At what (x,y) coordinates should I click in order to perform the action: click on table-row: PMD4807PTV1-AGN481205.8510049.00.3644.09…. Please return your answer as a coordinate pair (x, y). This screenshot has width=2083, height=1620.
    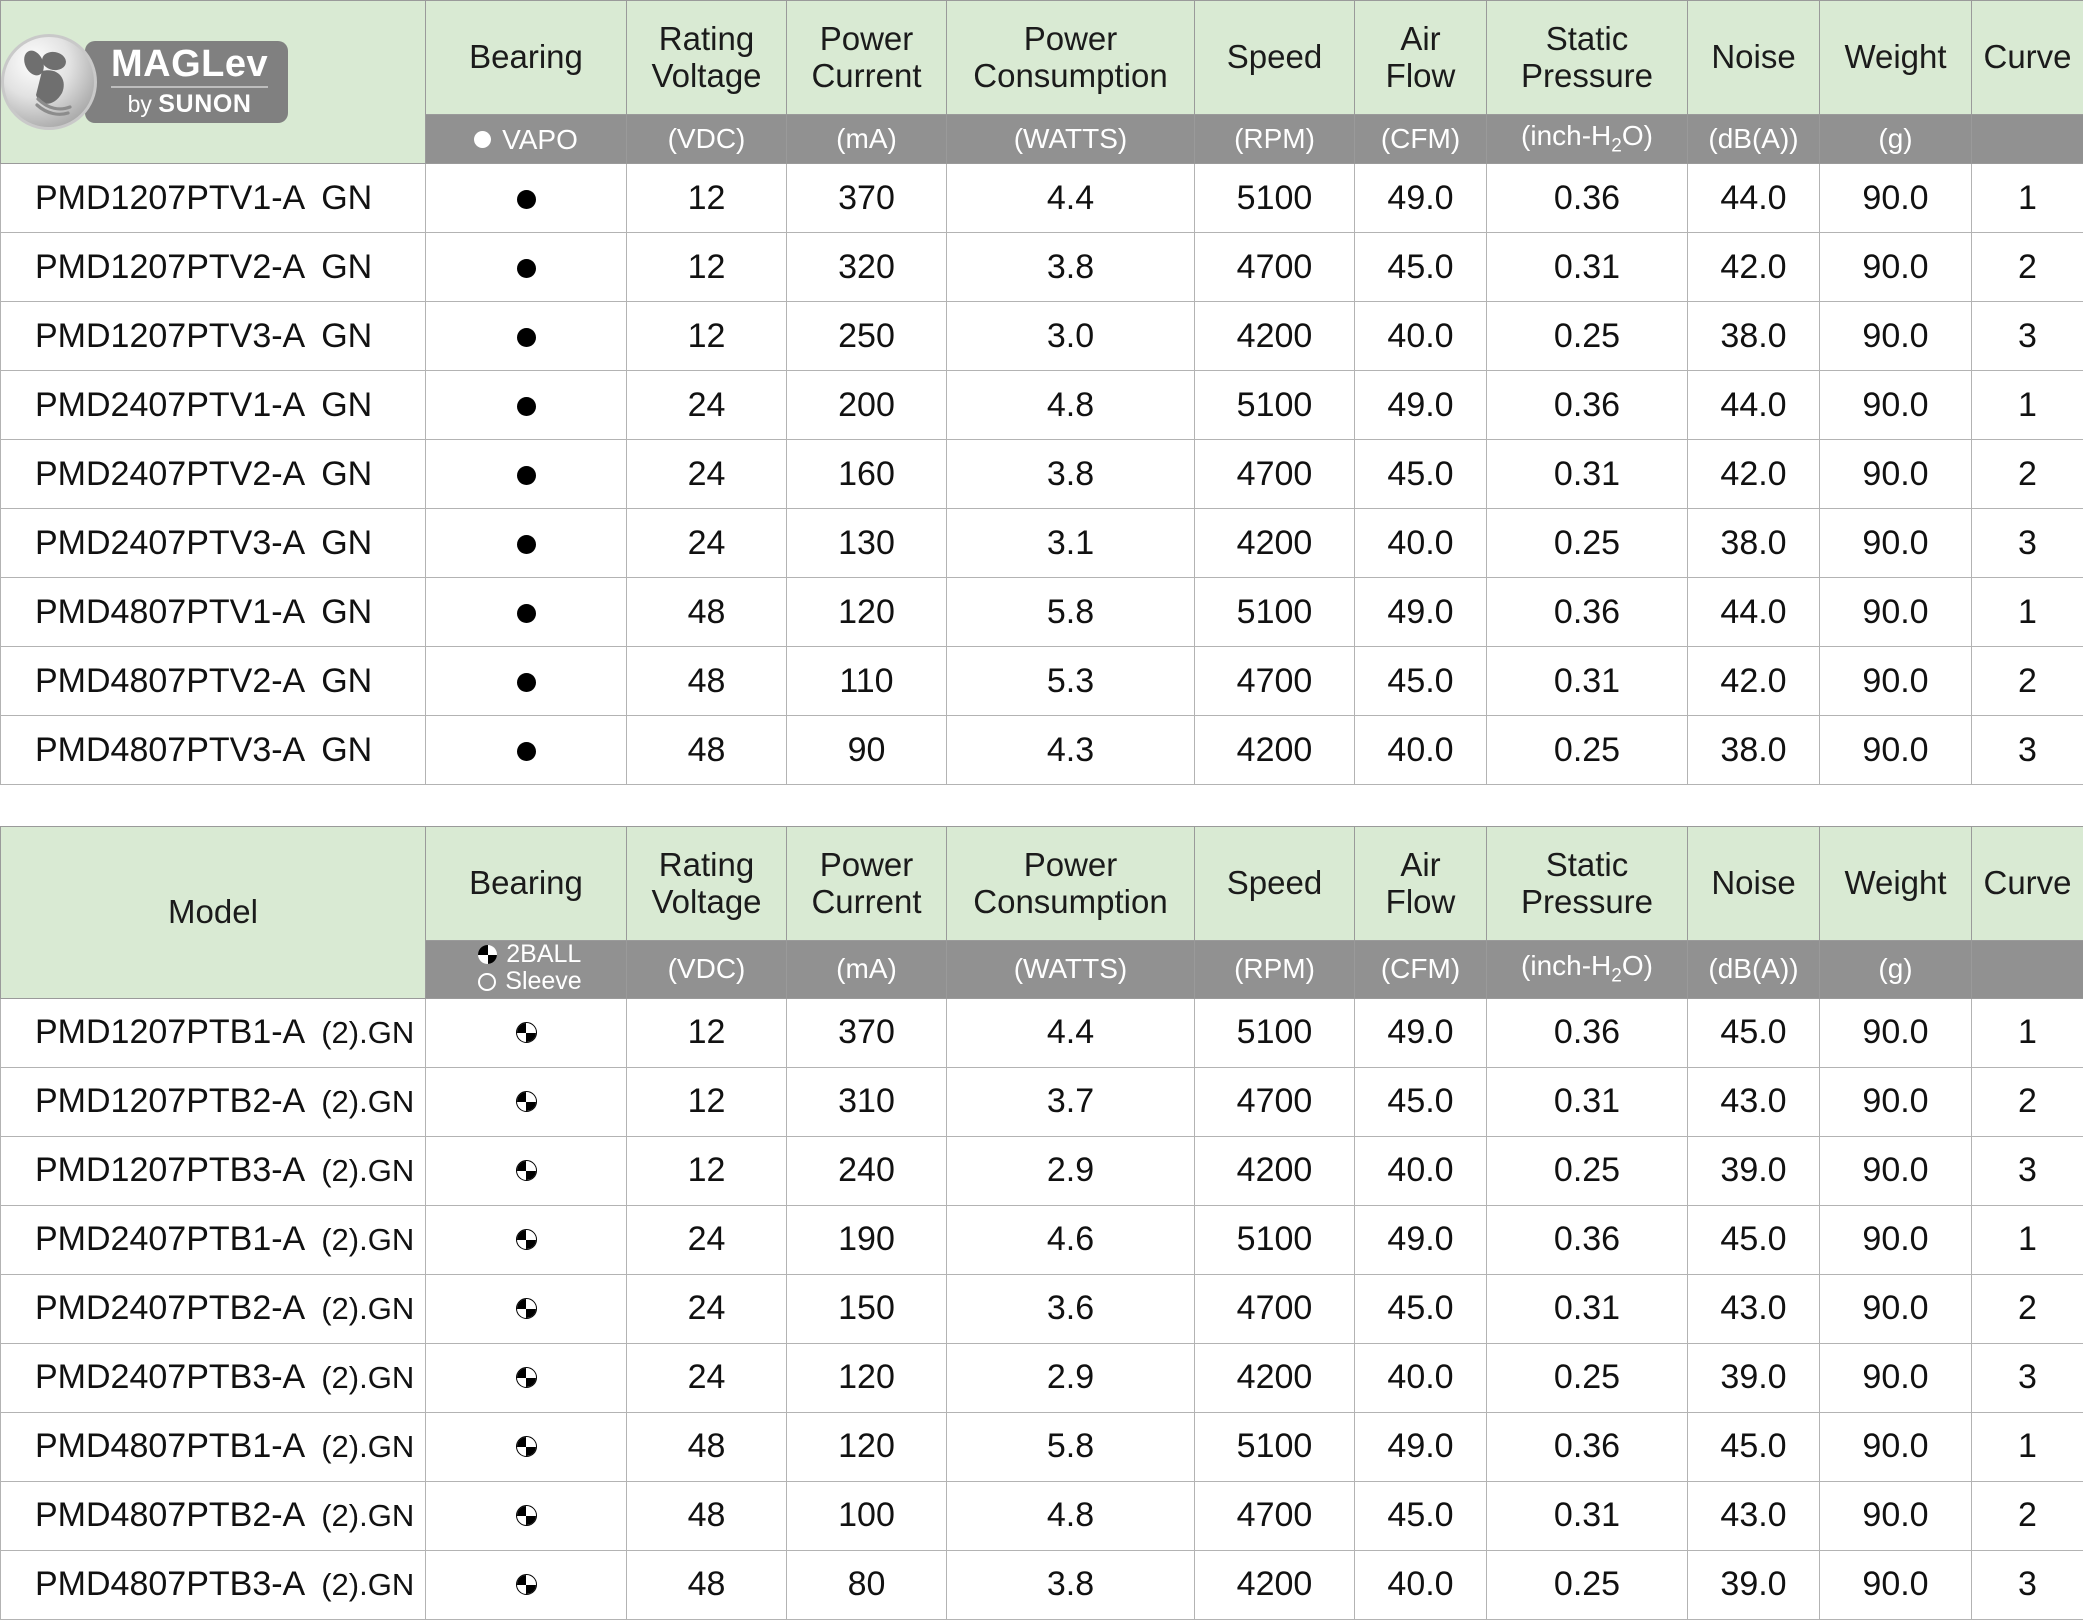
    Looking at the image, I should click on (1042, 612).